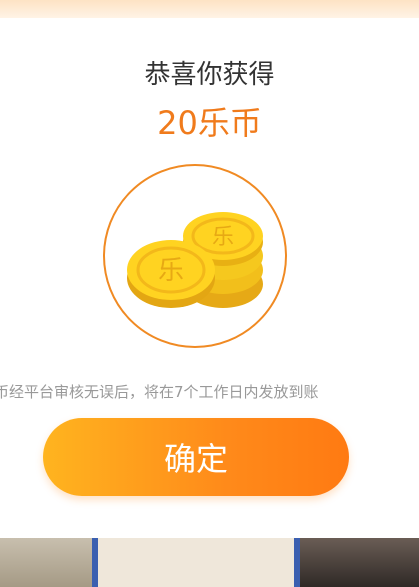  I want to click on confirm-button: 确定, so click(196, 457).